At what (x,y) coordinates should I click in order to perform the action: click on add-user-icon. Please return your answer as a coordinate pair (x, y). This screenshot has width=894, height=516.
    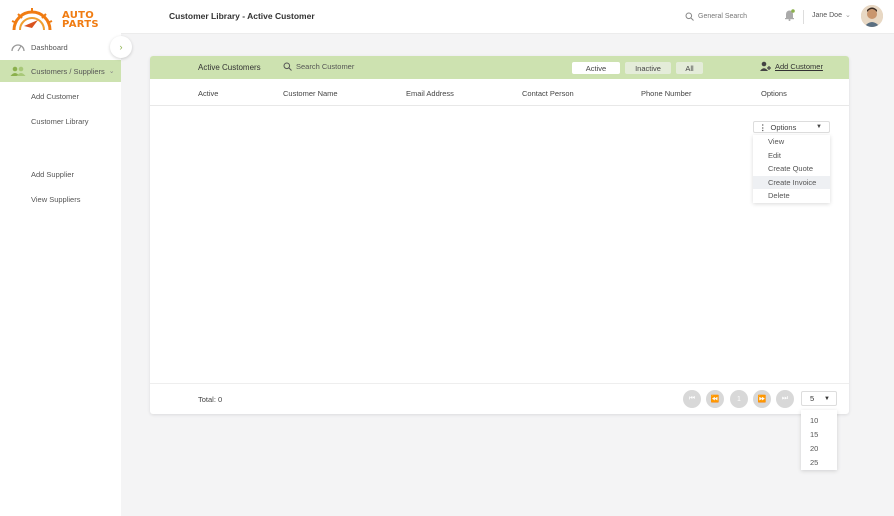
    Looking at the image, I should click on (765, 66).